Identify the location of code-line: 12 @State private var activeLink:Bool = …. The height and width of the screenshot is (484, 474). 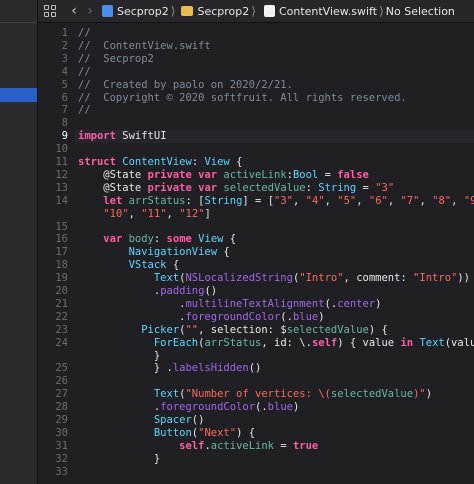
(256, 175).